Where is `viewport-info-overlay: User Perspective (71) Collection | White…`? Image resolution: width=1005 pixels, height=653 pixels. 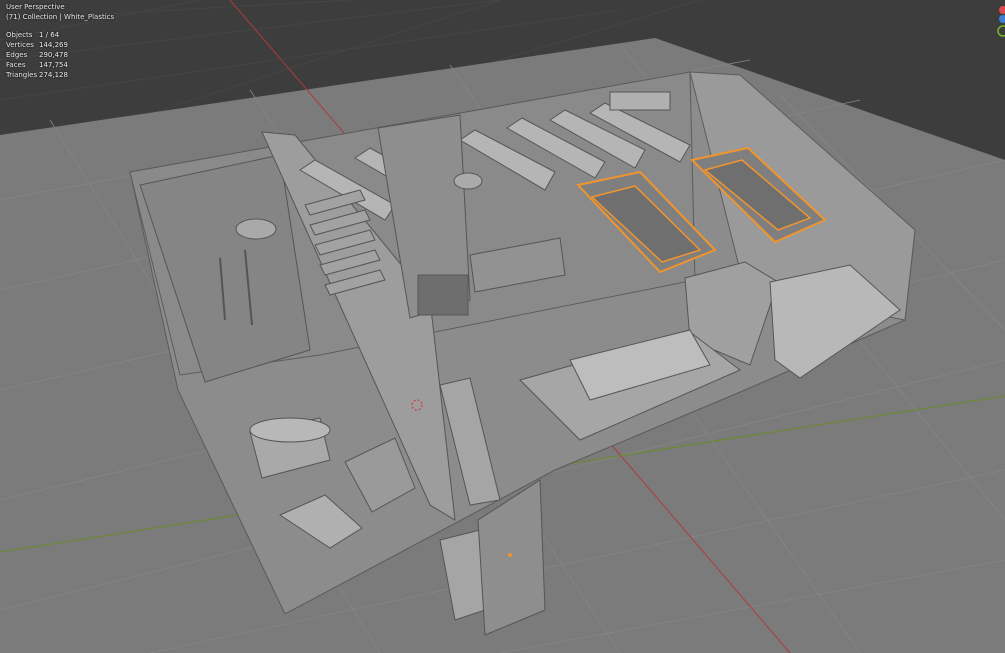
viewport-info-overlay: User Perspective (71) Collection | White… is located at coordinates (60, 41).